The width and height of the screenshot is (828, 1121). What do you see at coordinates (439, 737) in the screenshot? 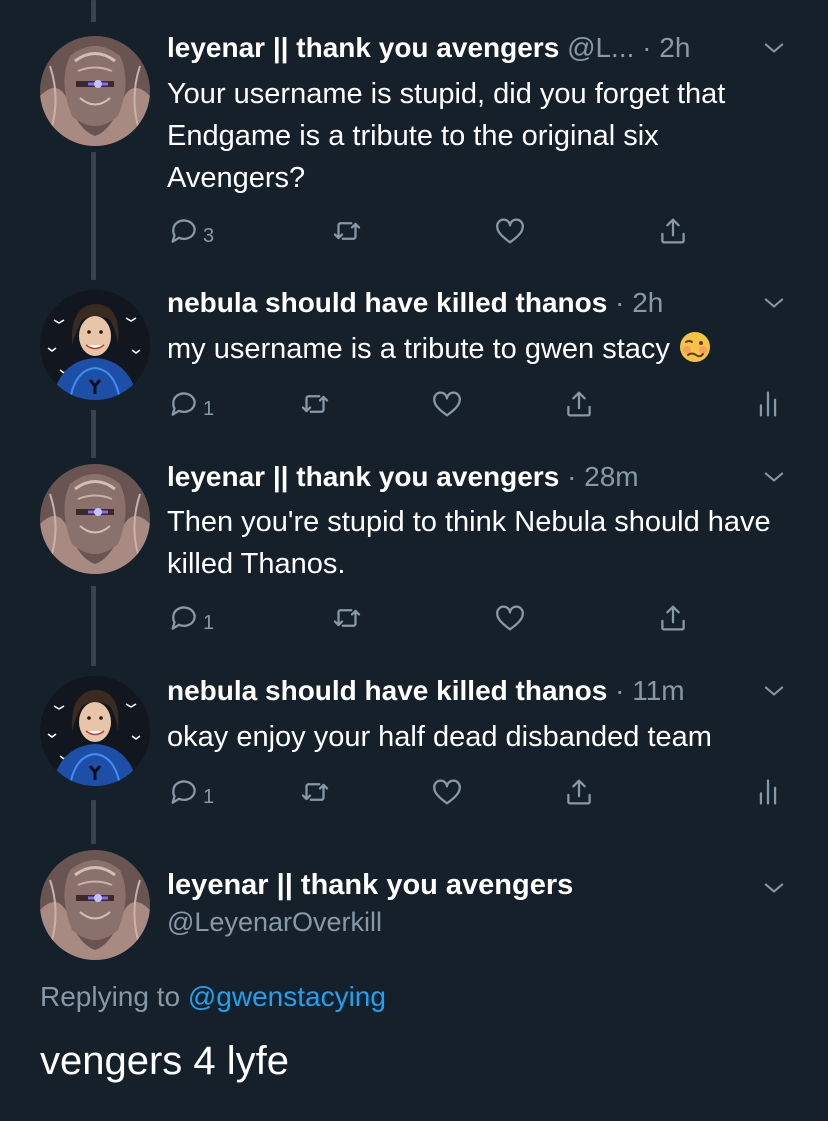
I see `tweet-text: okay enjoy your half dead disbanded team` at bounding box center [439, 737].